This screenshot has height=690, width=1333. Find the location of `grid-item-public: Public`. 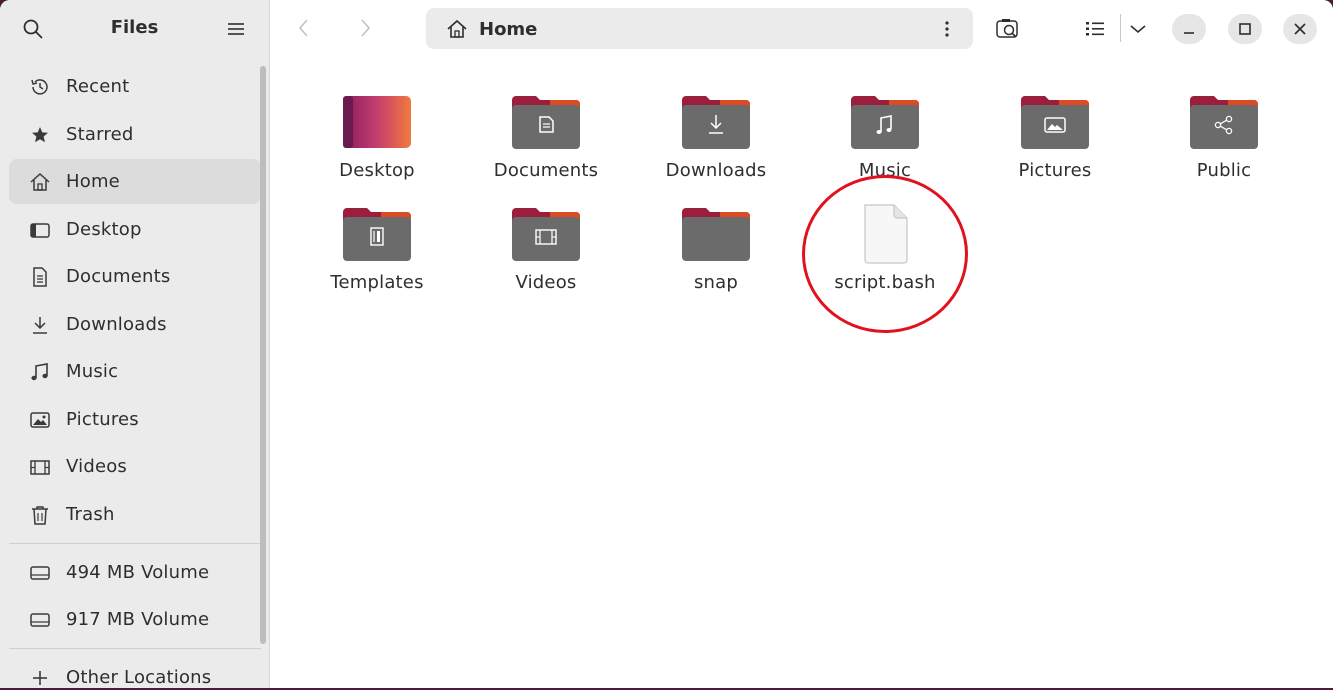

grid-item-public: Public is located at coordinates (1224, 136).